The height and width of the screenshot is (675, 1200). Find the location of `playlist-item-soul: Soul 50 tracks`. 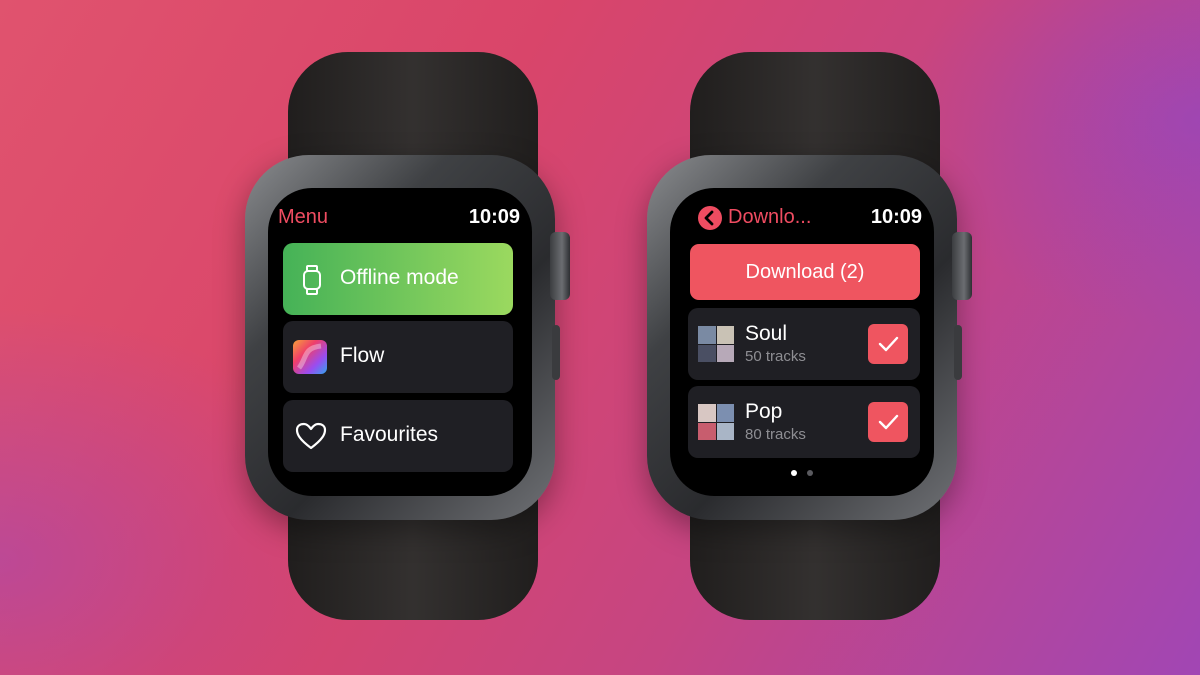

playlist-item-soul: Soul 50 tracks is located at coordinates (804, 344).